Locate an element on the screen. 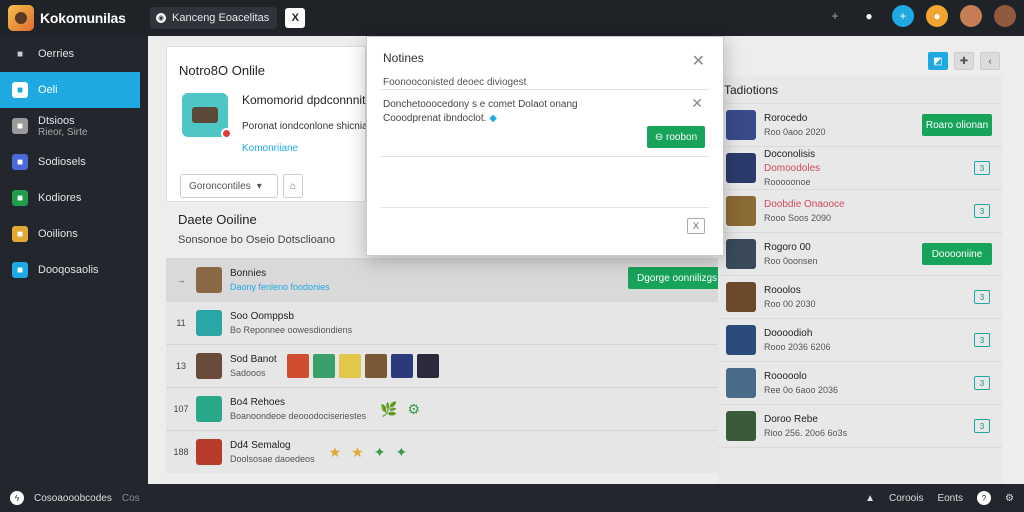  sidebar-item-text: Oerries is located at coordinates (56, 54).